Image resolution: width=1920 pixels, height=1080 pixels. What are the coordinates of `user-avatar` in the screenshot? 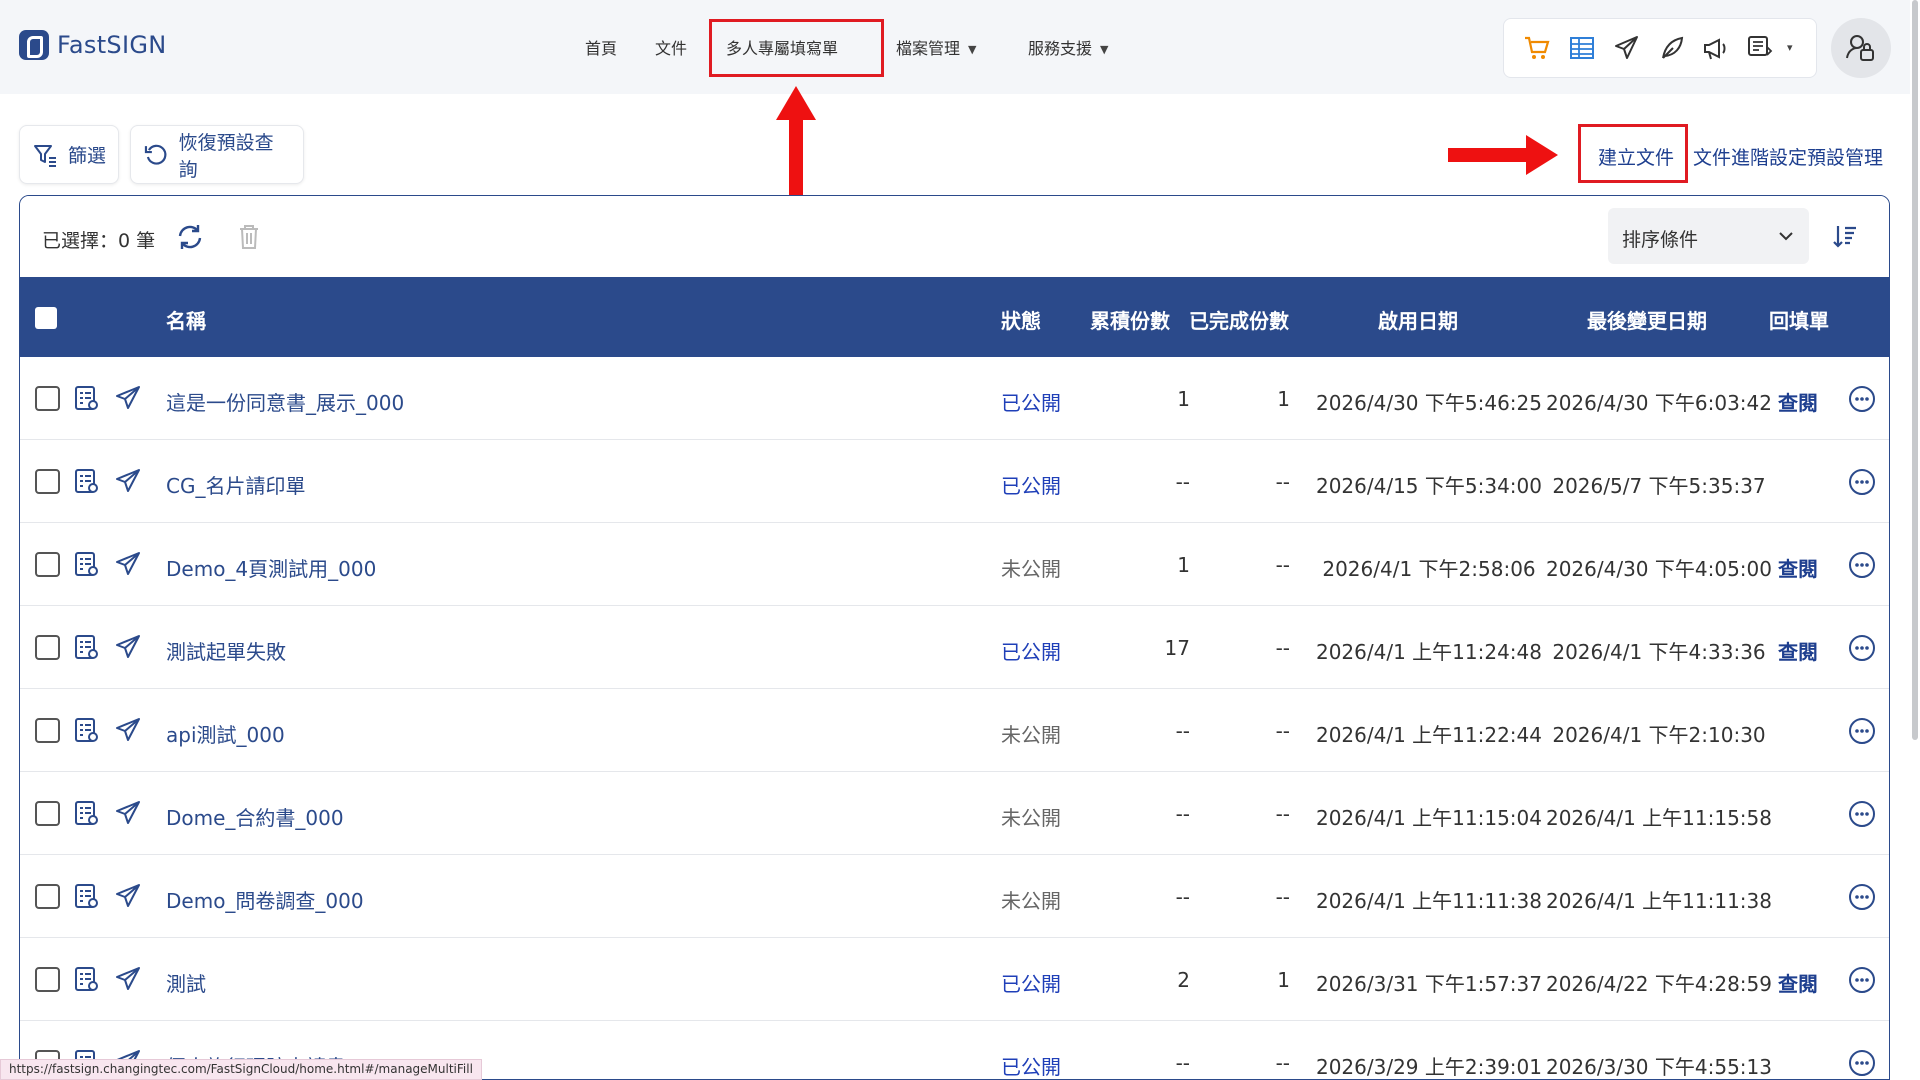 It's located at (1861, 48).